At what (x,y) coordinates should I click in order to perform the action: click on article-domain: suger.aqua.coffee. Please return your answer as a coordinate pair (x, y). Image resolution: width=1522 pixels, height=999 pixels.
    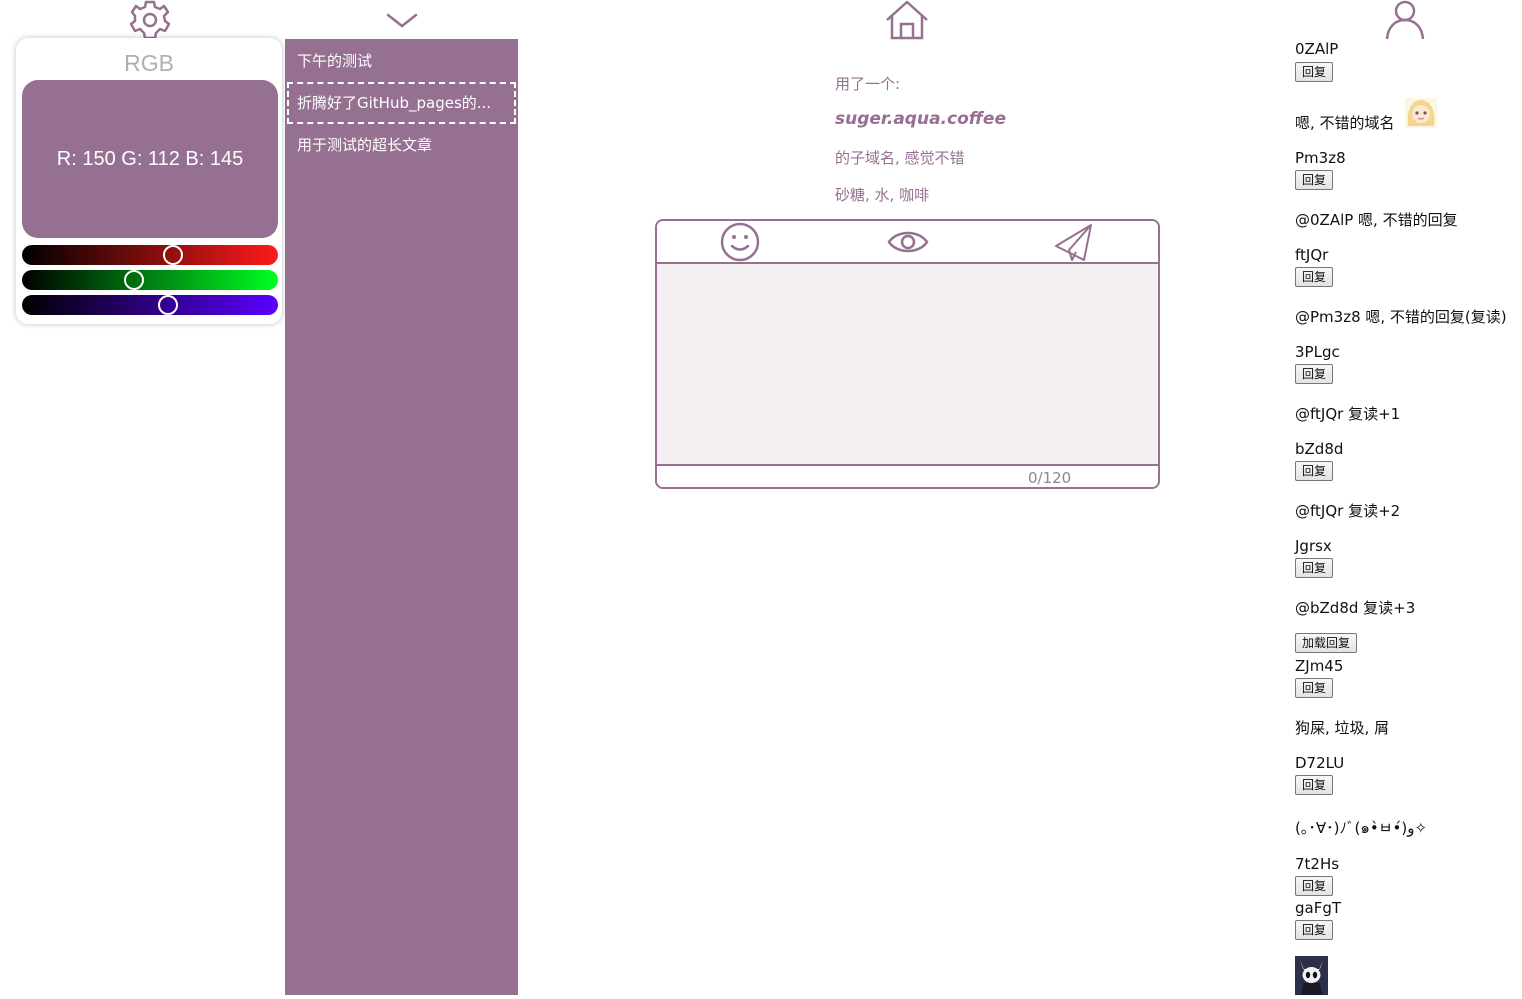
    Looking at the image, I should click on (920, 119).